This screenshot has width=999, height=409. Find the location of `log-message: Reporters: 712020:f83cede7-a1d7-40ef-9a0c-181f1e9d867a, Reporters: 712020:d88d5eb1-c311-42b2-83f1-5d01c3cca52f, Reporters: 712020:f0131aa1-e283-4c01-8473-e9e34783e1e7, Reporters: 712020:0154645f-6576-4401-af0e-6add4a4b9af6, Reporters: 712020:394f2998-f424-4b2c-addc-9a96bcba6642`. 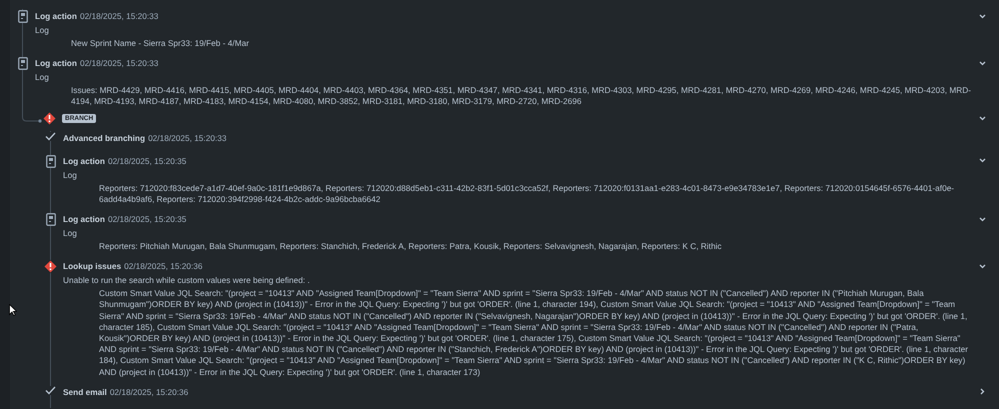

log-message: Reporters: 712020:f83cede7-a1d7-40ef-9a0c-181f1e9d867a, Reporters: 712020:d88d5eb1-c311-42b2-83f1-5d01c3cca52f, Reporters: 712020:f0131aa1-e283-4c01-8473-e9e34783e1e7, Reporters: 712020:0154645f-6576-4401-af0e-6add4a4b9af6, Reporters: 712020:394f2998-f424-4b2c-addc-9a96bcba6642 is located at coordinates (527, 194).